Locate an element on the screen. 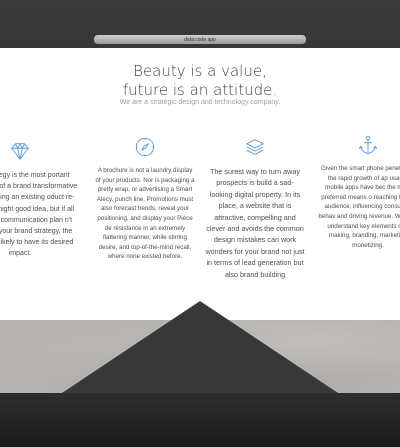 This screenshot has height=447, width=400. anchor-icon is located at coordinates (368, 145).